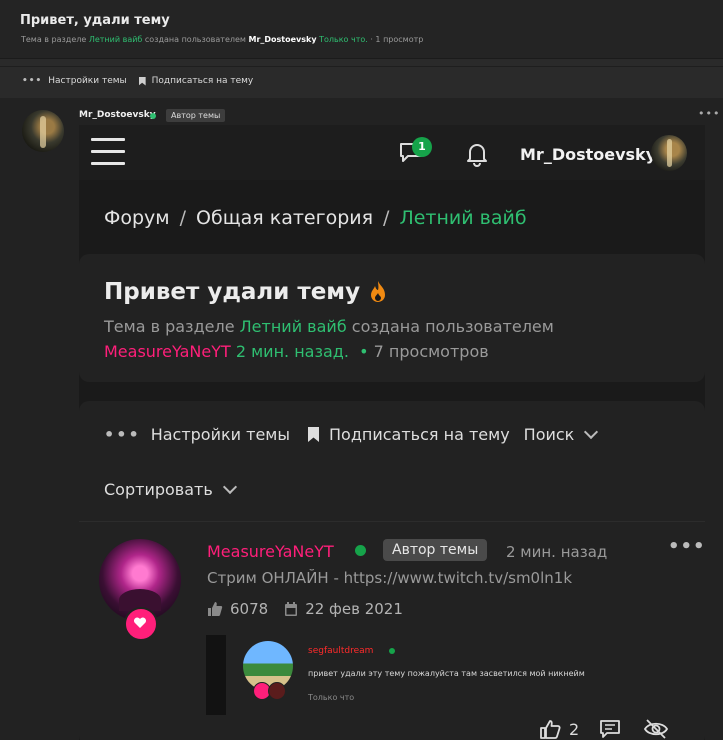 The height and width of the screenshot is (740, 723). Describe the element at coordinates (95, 20) in the screenshot. I see `topic-title: Привет, удали тему` at that location.